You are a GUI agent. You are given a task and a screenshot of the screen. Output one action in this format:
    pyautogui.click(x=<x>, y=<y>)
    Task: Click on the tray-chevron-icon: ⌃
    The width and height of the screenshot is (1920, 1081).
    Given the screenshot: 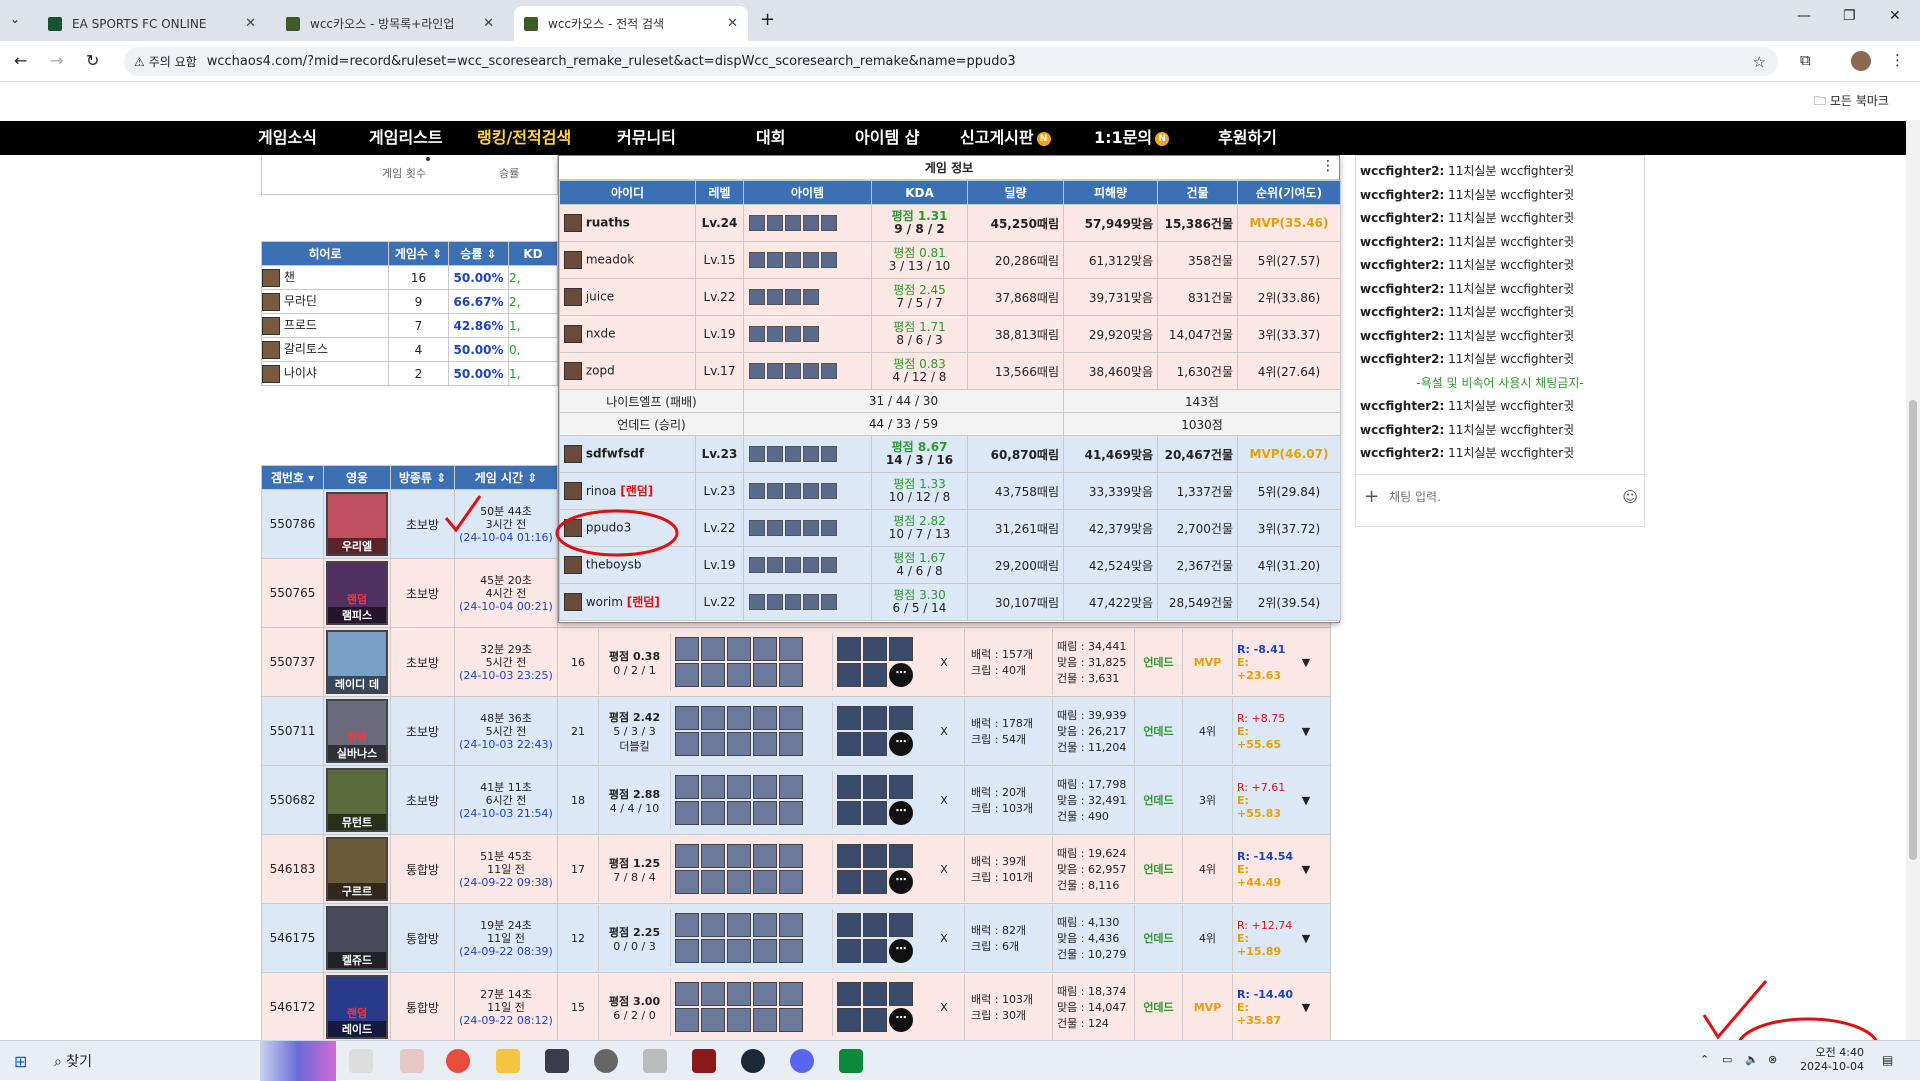 What is the action you would take?
    pyautogui.click(x=1704, y=1059)
    